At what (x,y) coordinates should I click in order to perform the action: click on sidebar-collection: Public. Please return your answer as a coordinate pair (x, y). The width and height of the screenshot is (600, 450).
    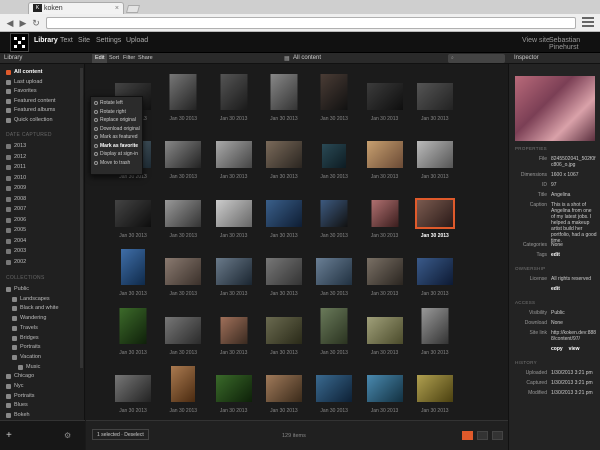
    Looking at the image, I should click on (42, 289).